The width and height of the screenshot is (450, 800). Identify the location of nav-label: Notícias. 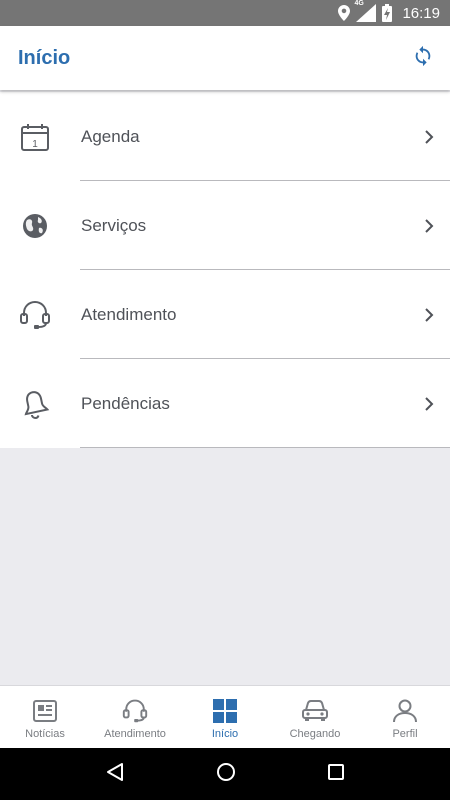
(45, 734).